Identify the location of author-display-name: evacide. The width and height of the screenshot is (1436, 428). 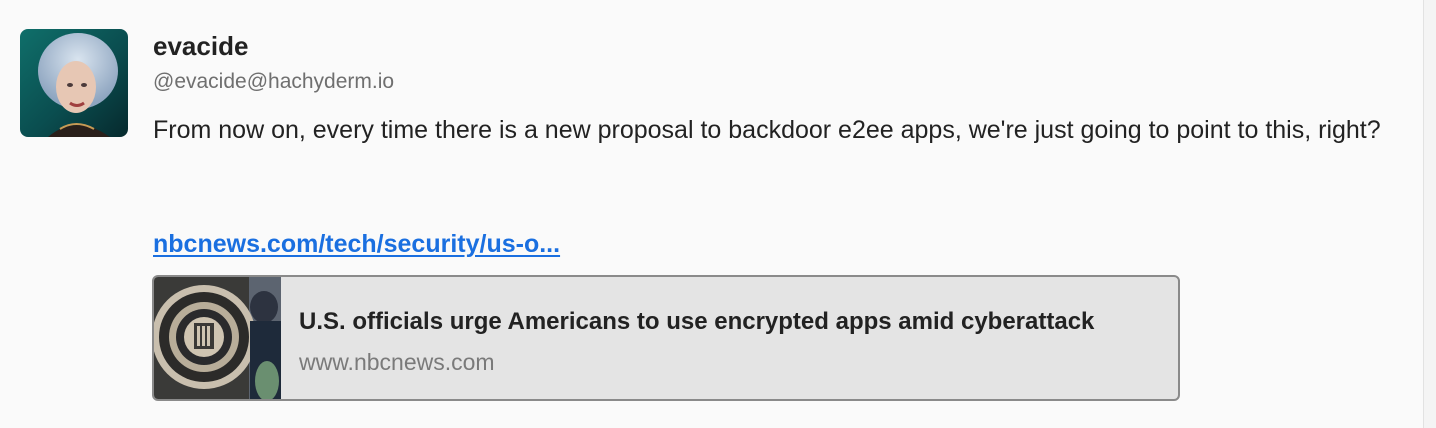
(200, 46).